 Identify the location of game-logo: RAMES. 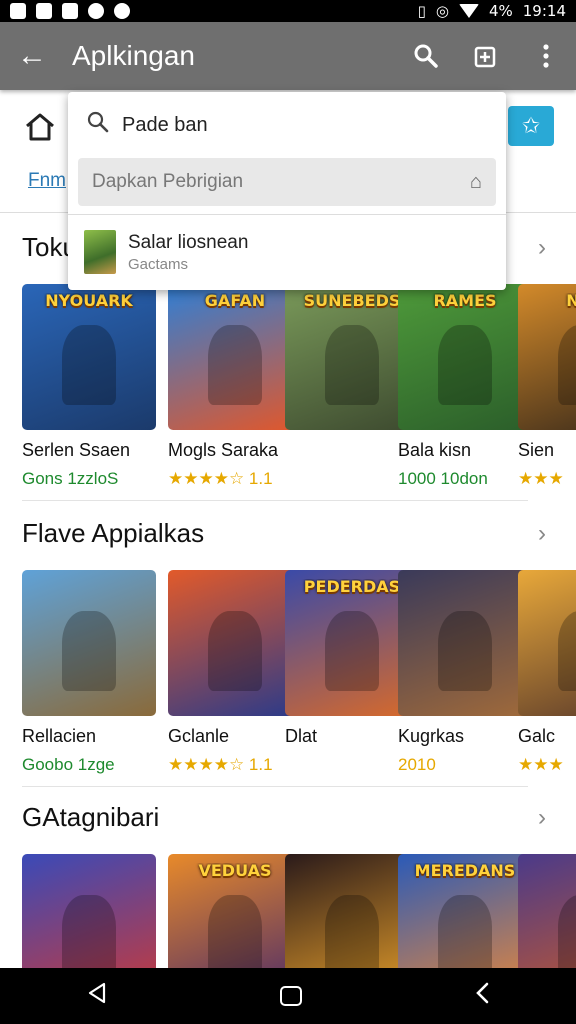
(465, 301).